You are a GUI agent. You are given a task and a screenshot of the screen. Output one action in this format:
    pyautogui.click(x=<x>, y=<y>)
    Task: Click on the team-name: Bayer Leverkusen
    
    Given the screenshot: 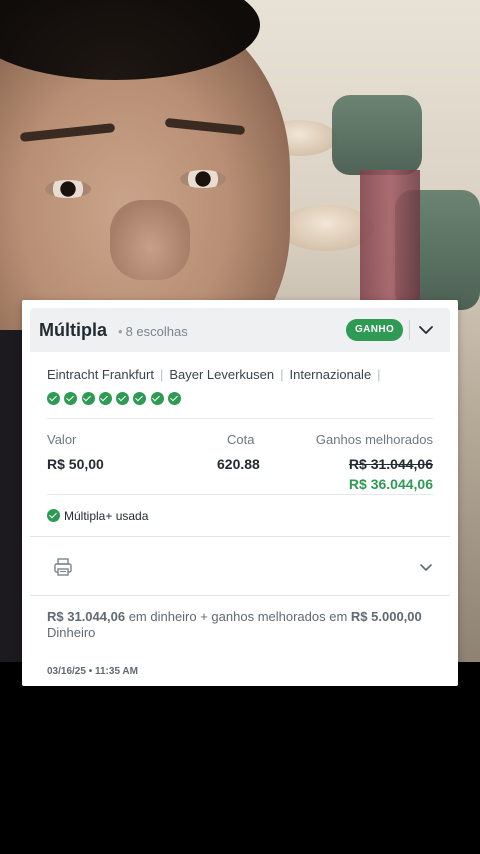 What is the action you would take?
    pyautogui.click(x=222, y=374)
    